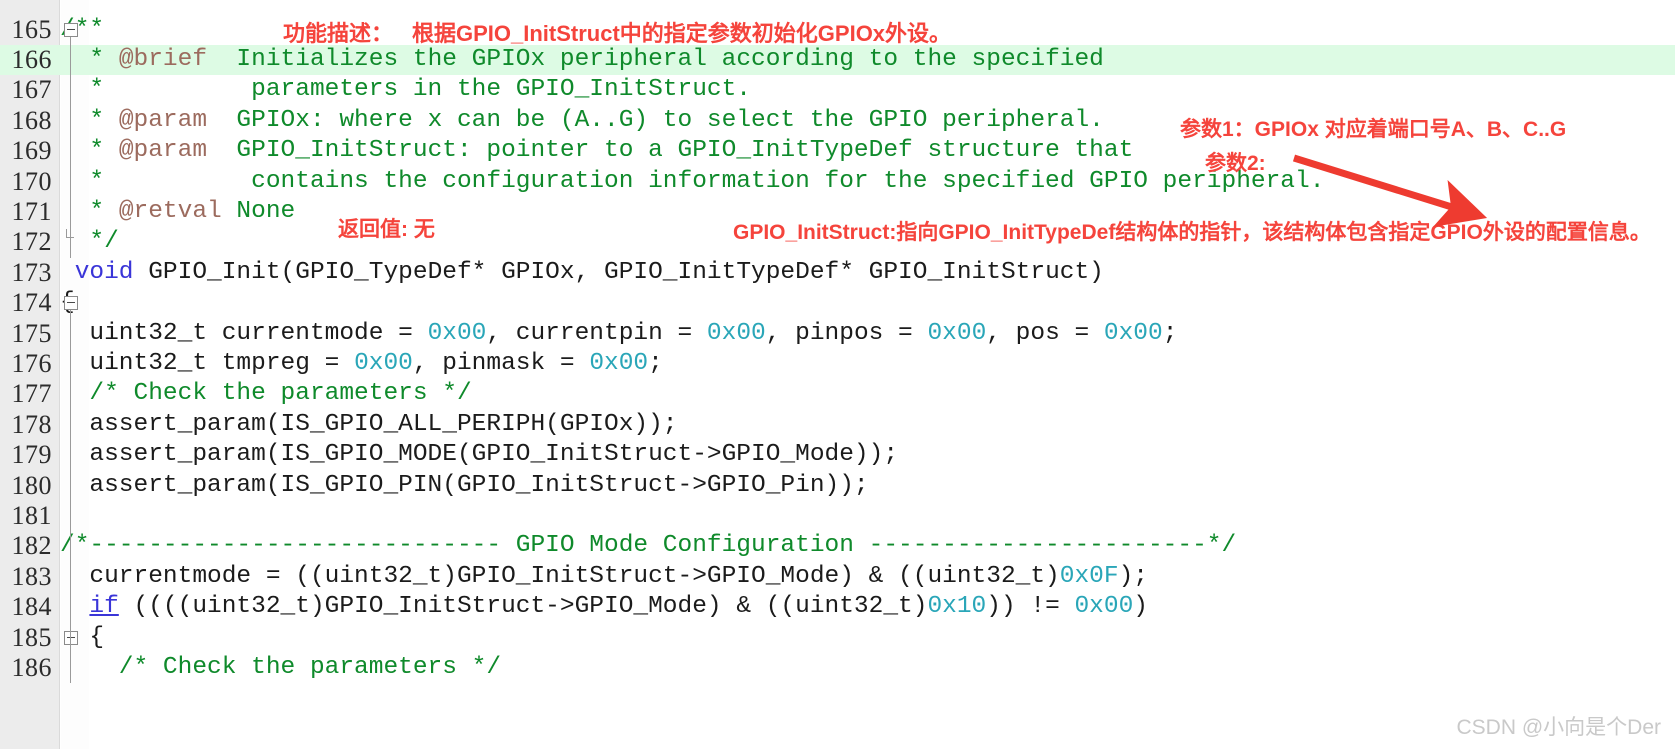  What do you see at coordinates (682, 33) in the screenshot?
I see `annotation-function-desc-text: 根据GPIO_InitStruct中的指定参数初始化GPIOx外设。` at bounding box center [682, 33].